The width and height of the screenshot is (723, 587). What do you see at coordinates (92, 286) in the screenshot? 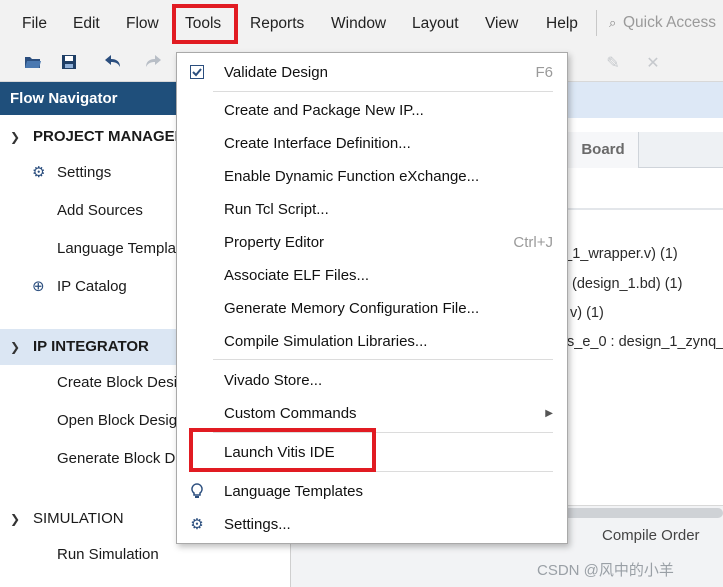
I see `nav-item-label: IP Catalog` at bounding box center [92, 286].